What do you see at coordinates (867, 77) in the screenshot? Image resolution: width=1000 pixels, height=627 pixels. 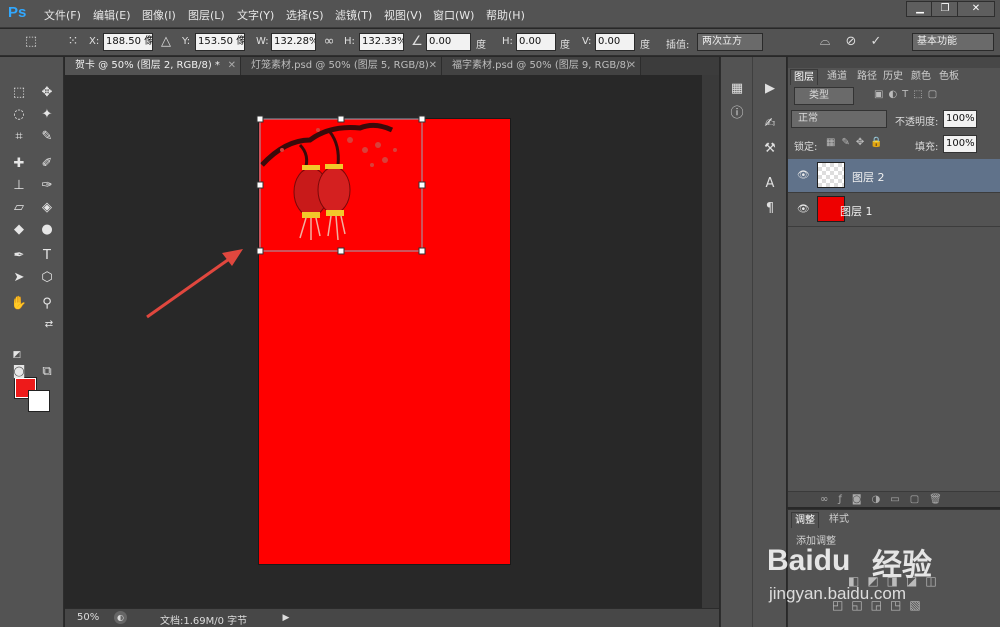 I see `tab-paths: 路径` at bounding box center [867, 77].